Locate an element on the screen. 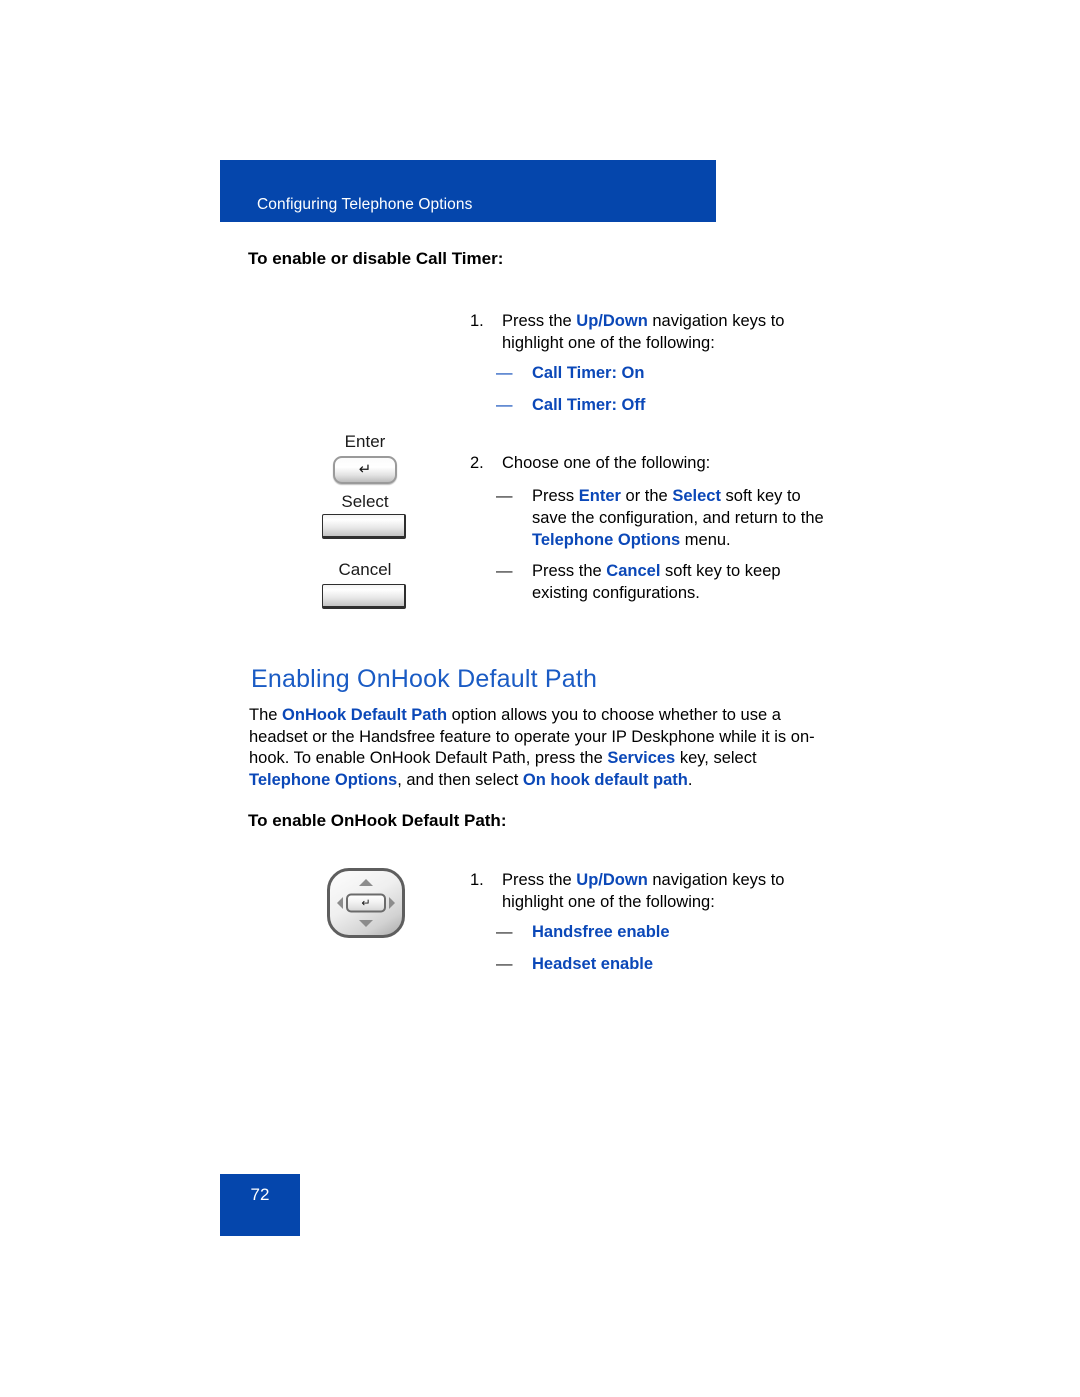  enter-key-label: Enter is located at coordinates (365, 441).